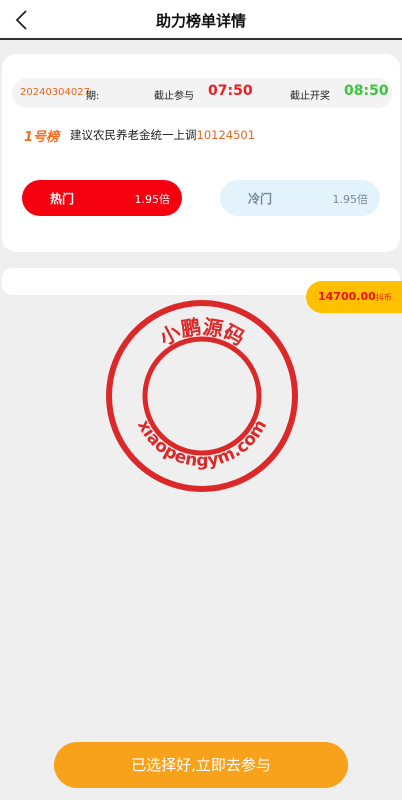  Describe the element at coordinates (202, 93) in the screenshot. I see `period-info-bar: 20240304027 期: 截止参与 07:50 截止开奖 08:50` at that location.